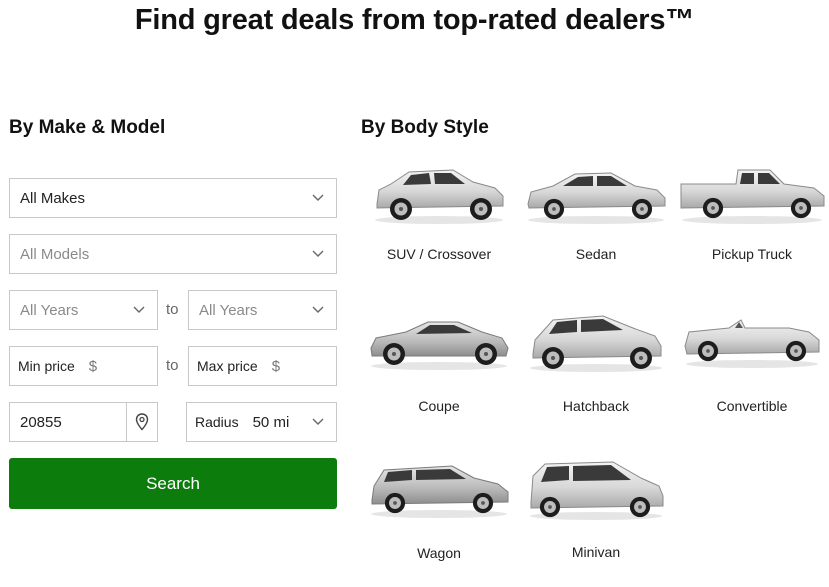  What do you see at coordinates (83, 366) in the screenshot?
I see `min-price-field: Min price $` at bounding box center [83, 366].